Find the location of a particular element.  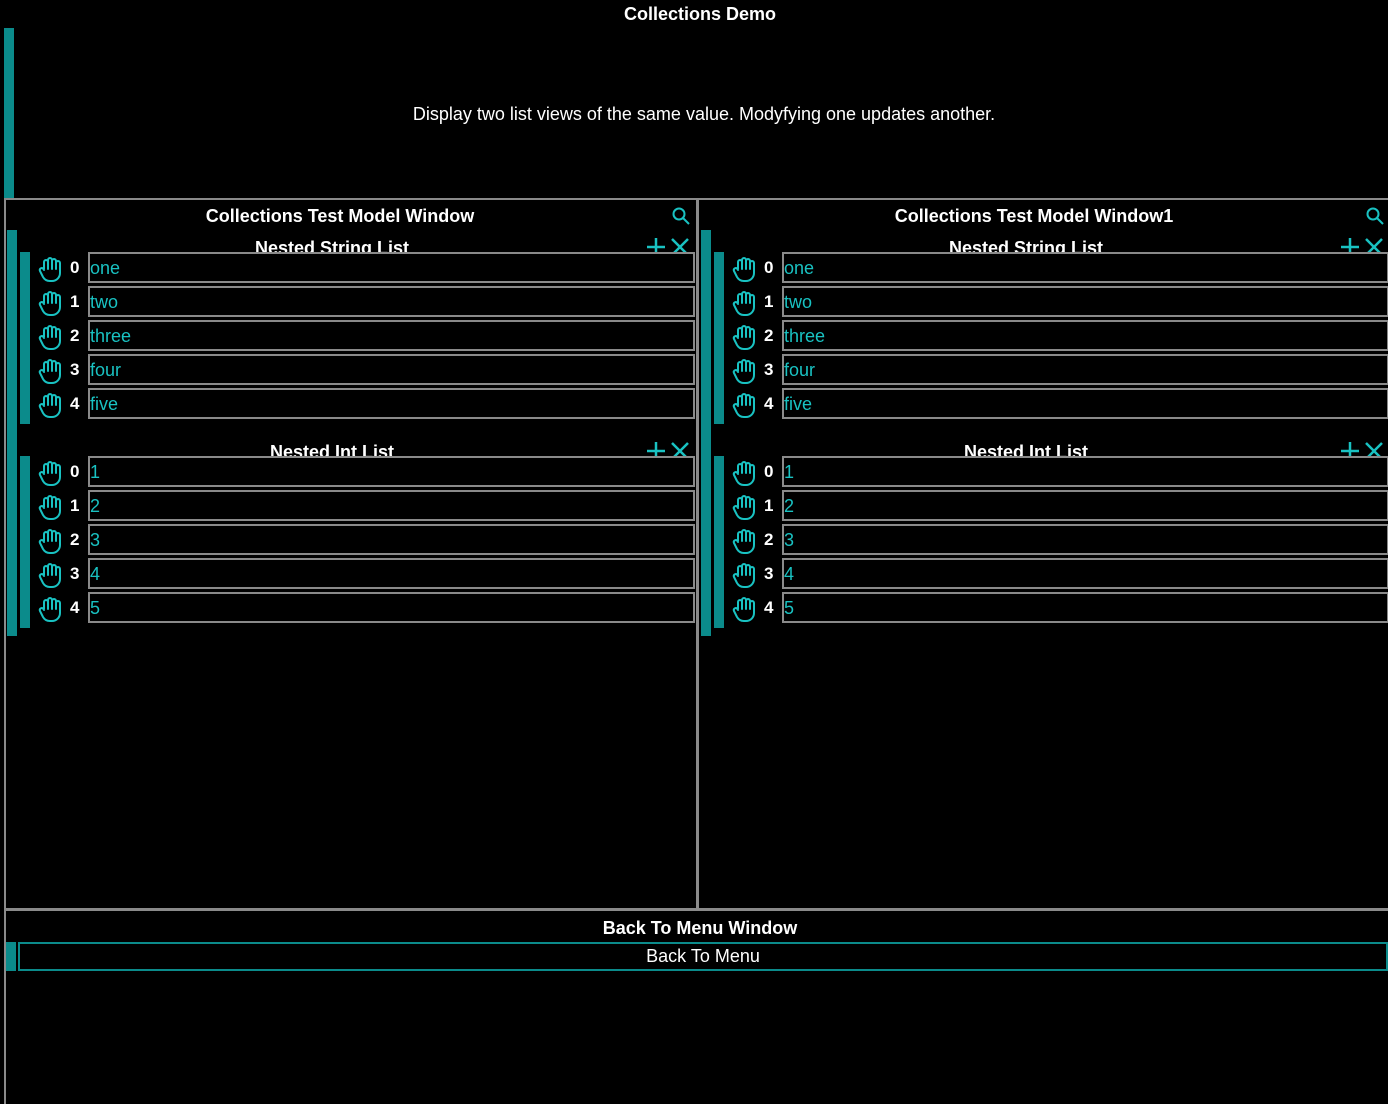

frame-bottom-divider is located at coordinates (696, 909).